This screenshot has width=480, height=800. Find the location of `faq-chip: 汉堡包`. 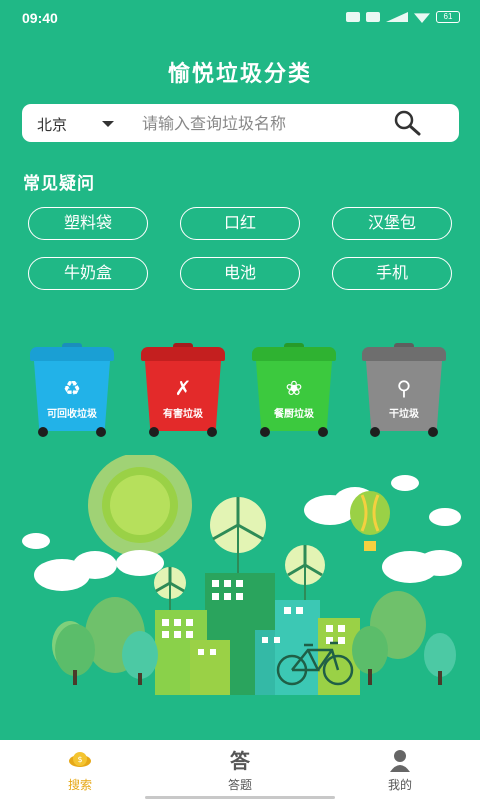

faq-chip: 汉堡包 is located at coordinates (392, 223).